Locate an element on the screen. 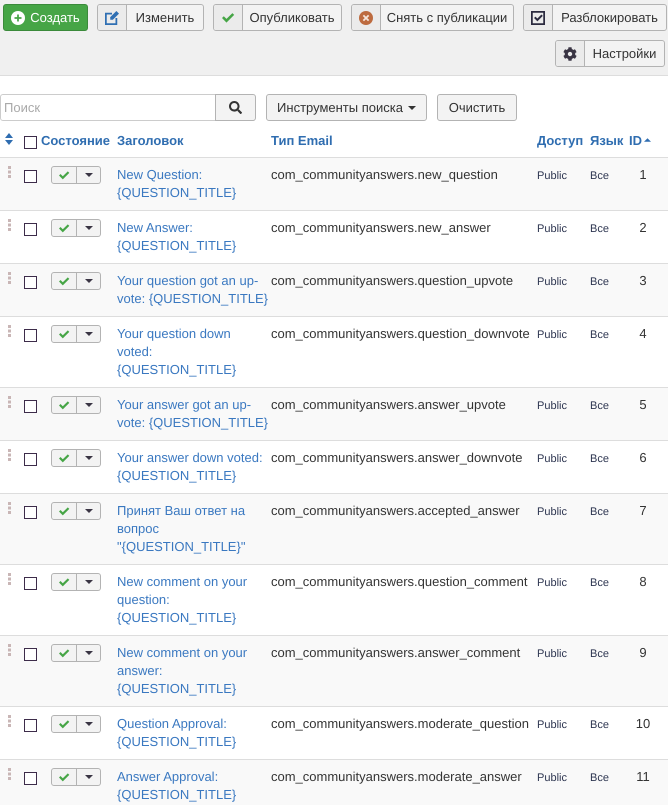 The width and height of the screenshot is (668, 805). title-link: Your question got an up-vote: {QUESTION_TITLE} is located at coordinates (193, 290).